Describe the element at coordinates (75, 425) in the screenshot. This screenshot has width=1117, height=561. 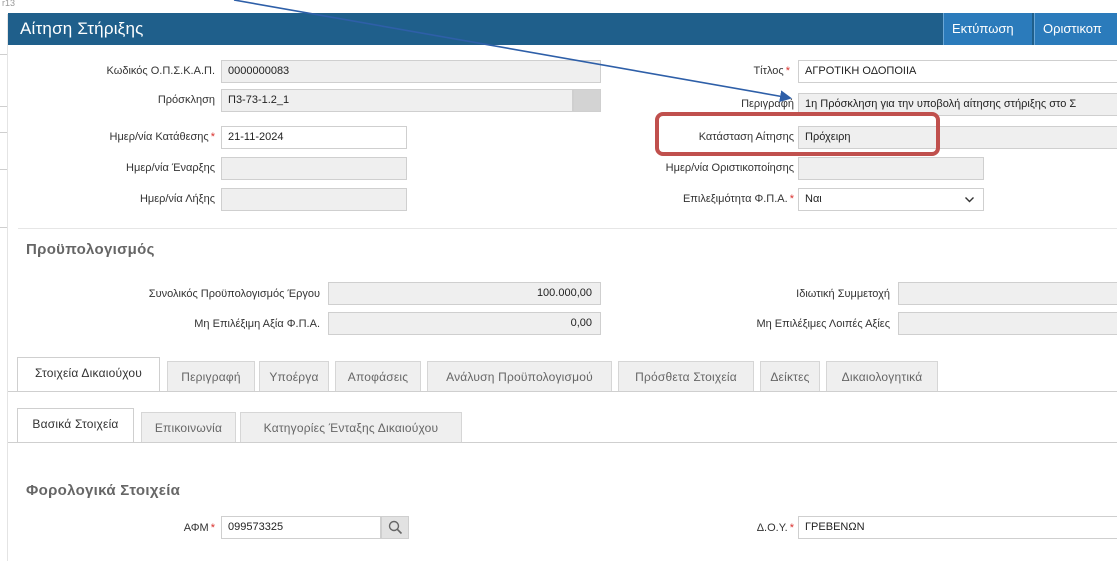
I see `subtab-basic-data: Βασικά Στοιχεία` at that location.